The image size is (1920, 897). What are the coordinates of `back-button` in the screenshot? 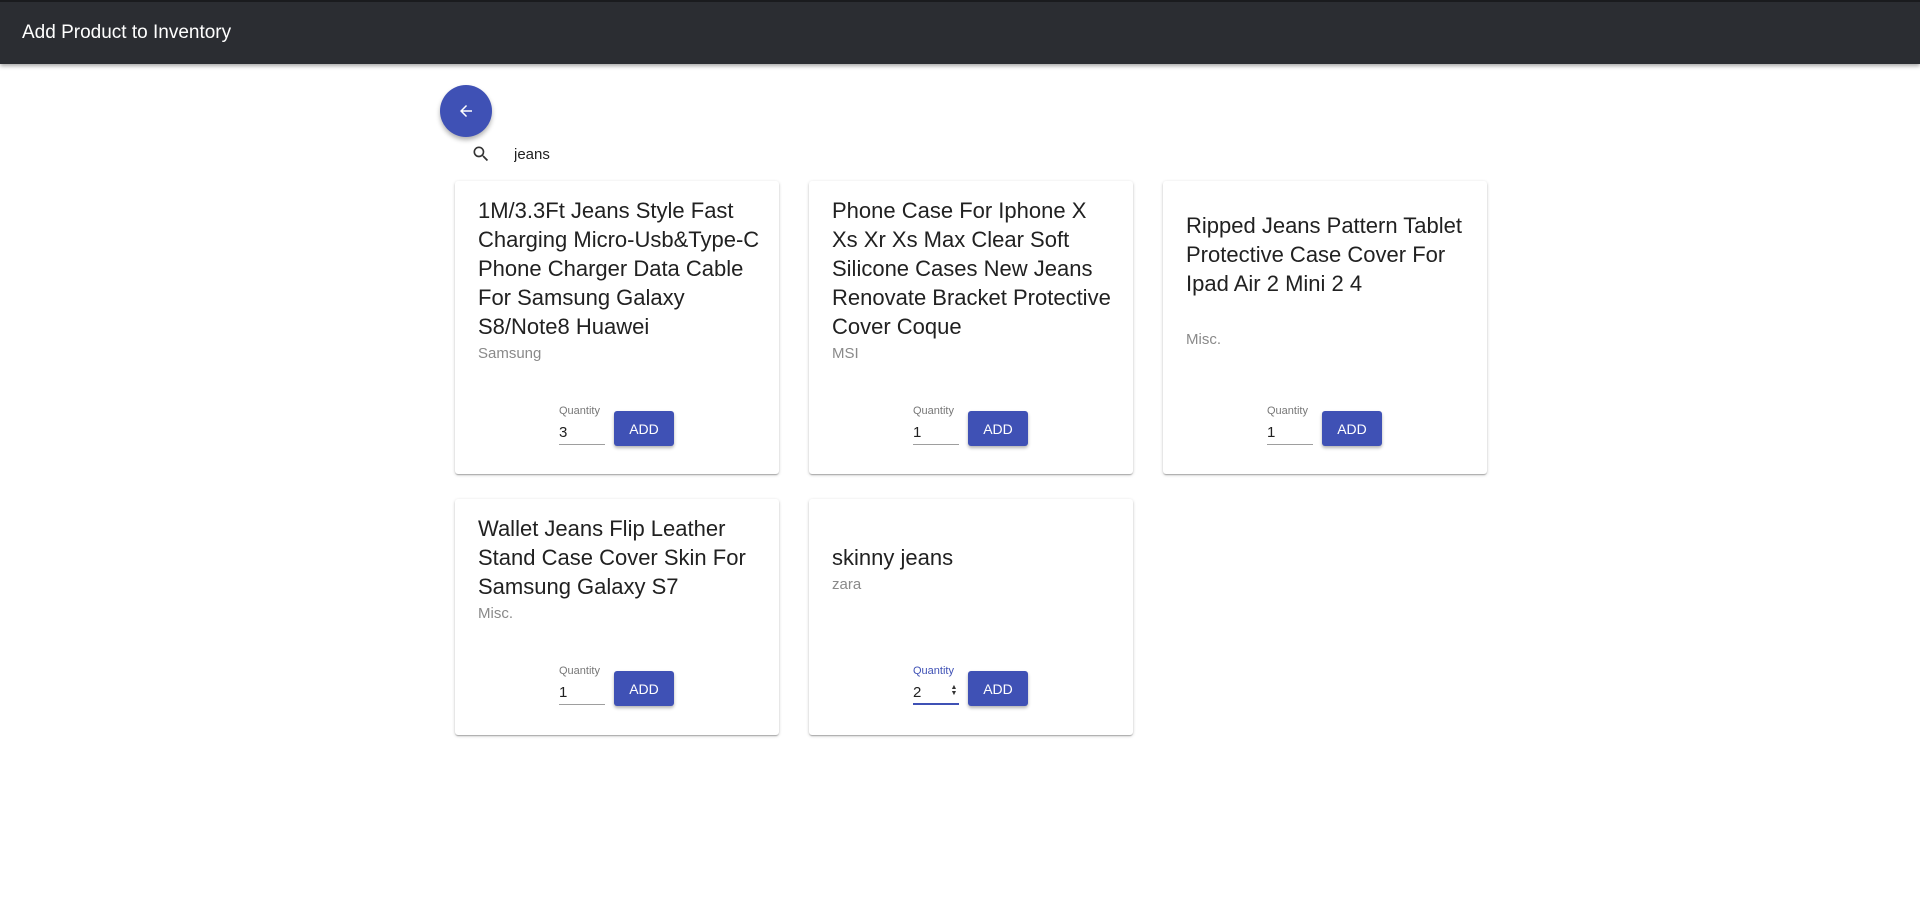 It's located at (466, 111).